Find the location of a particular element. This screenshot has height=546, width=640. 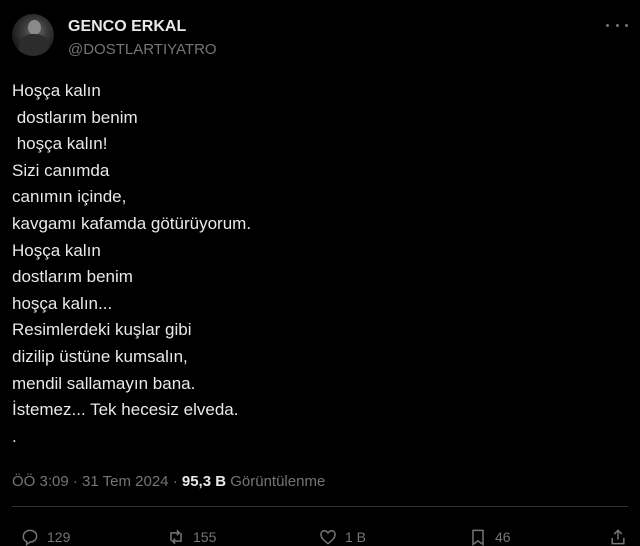

tweet-line: hoşça kalın! is located at coordinates (60, 144).